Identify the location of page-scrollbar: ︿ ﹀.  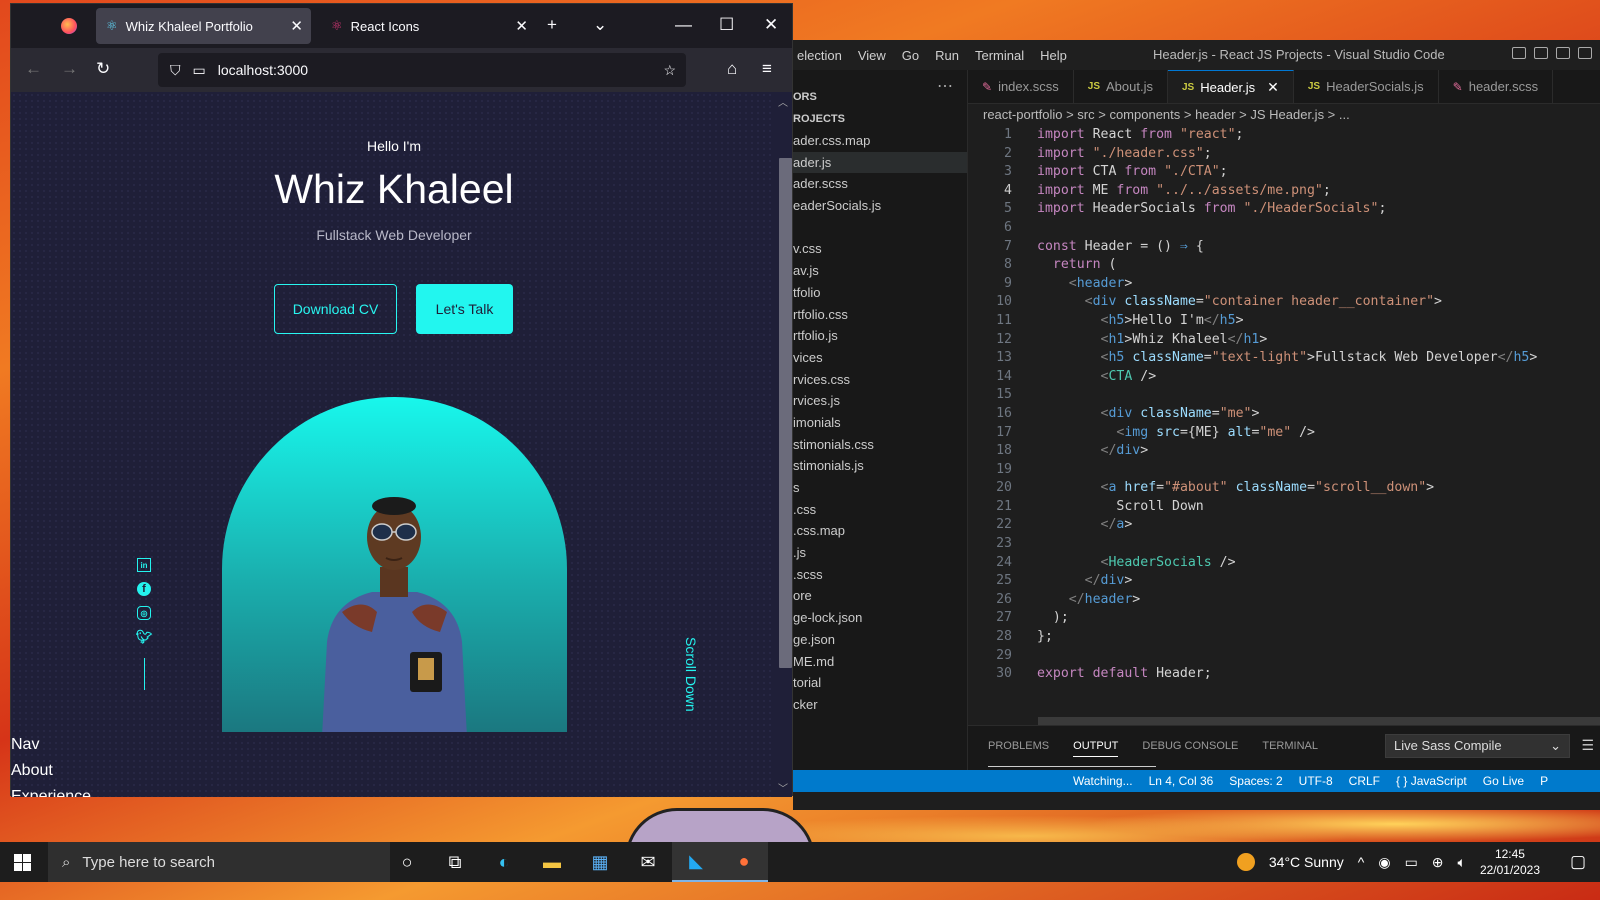
(783, 444).